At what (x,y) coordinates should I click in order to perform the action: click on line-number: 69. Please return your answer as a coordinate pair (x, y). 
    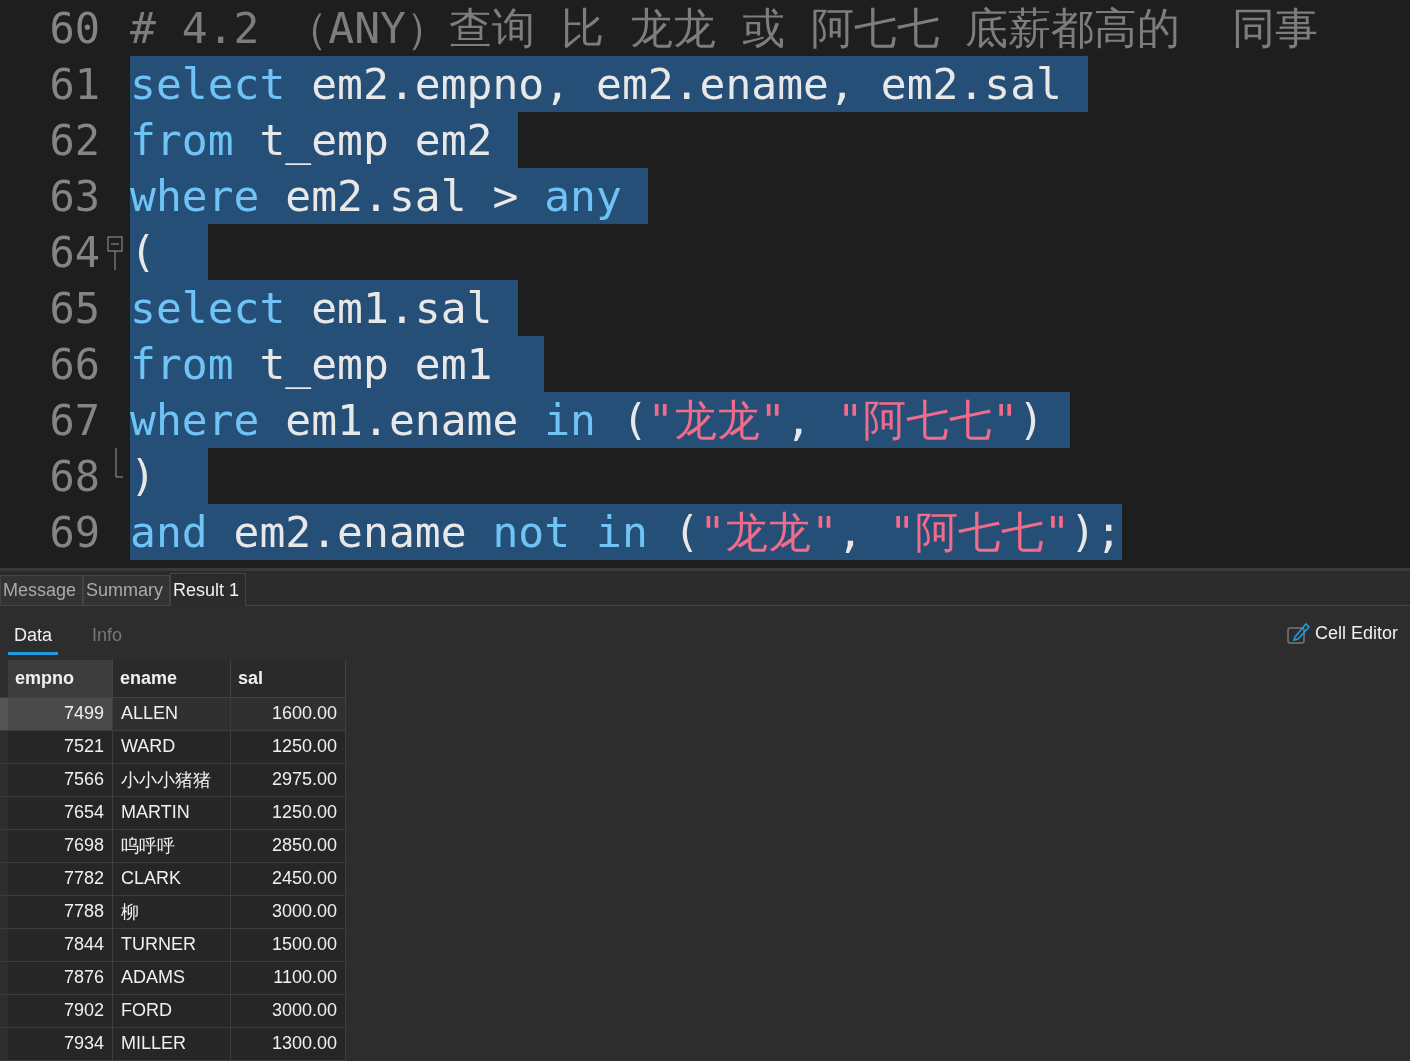
    Looking at the image, I should click on (74, 532).